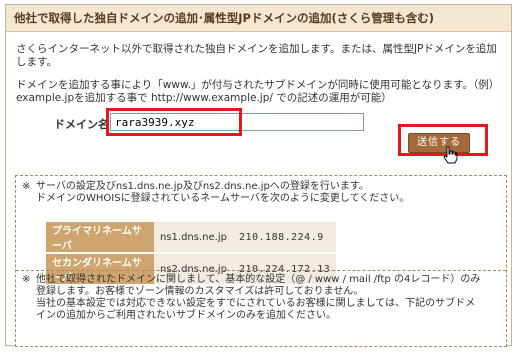 The height and width of the screenshot is (354, 517). I want to click on primary-ns-ip: 210.188.224.9, so click(284, 237).